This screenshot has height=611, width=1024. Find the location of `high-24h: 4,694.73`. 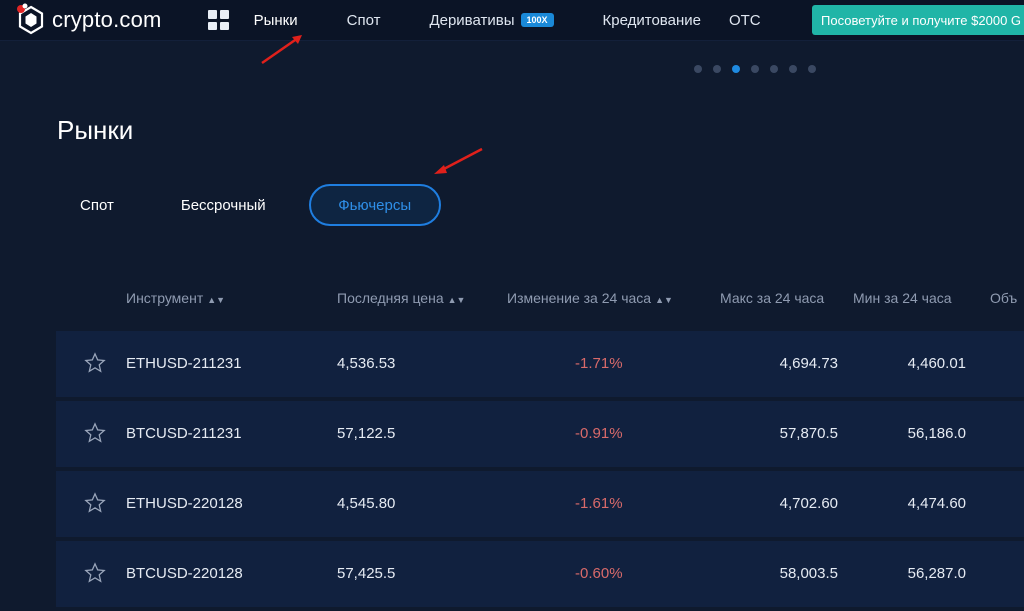

high-24h: 4,694.73 is located at coordinates (808, 363).